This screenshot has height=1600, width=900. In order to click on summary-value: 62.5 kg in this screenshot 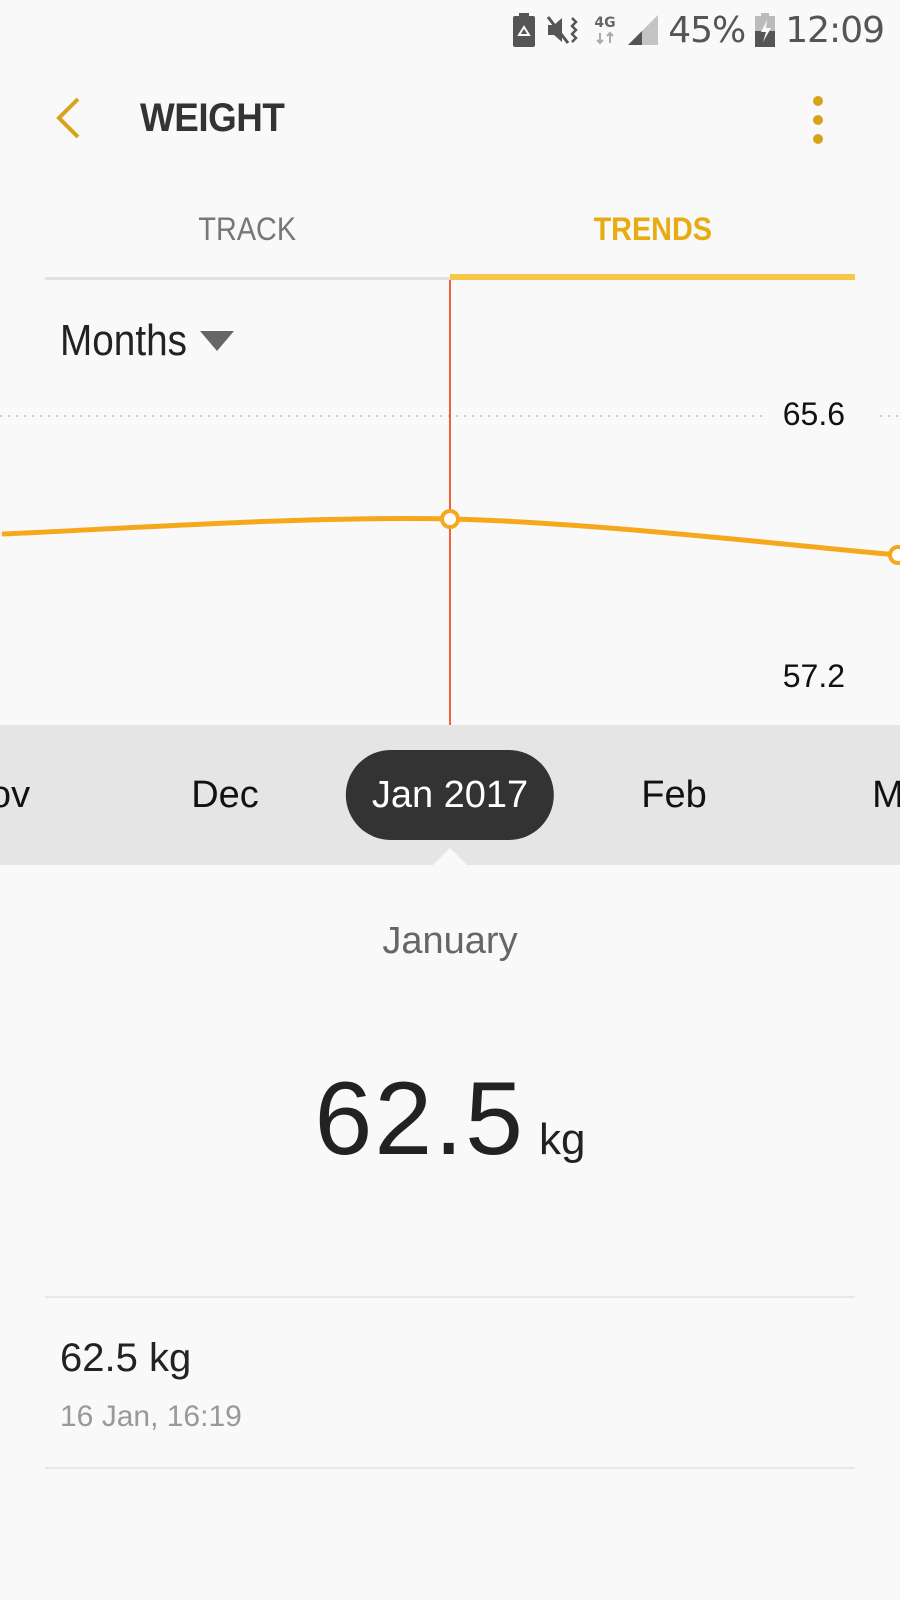, I will do `click(450, 1119)`.